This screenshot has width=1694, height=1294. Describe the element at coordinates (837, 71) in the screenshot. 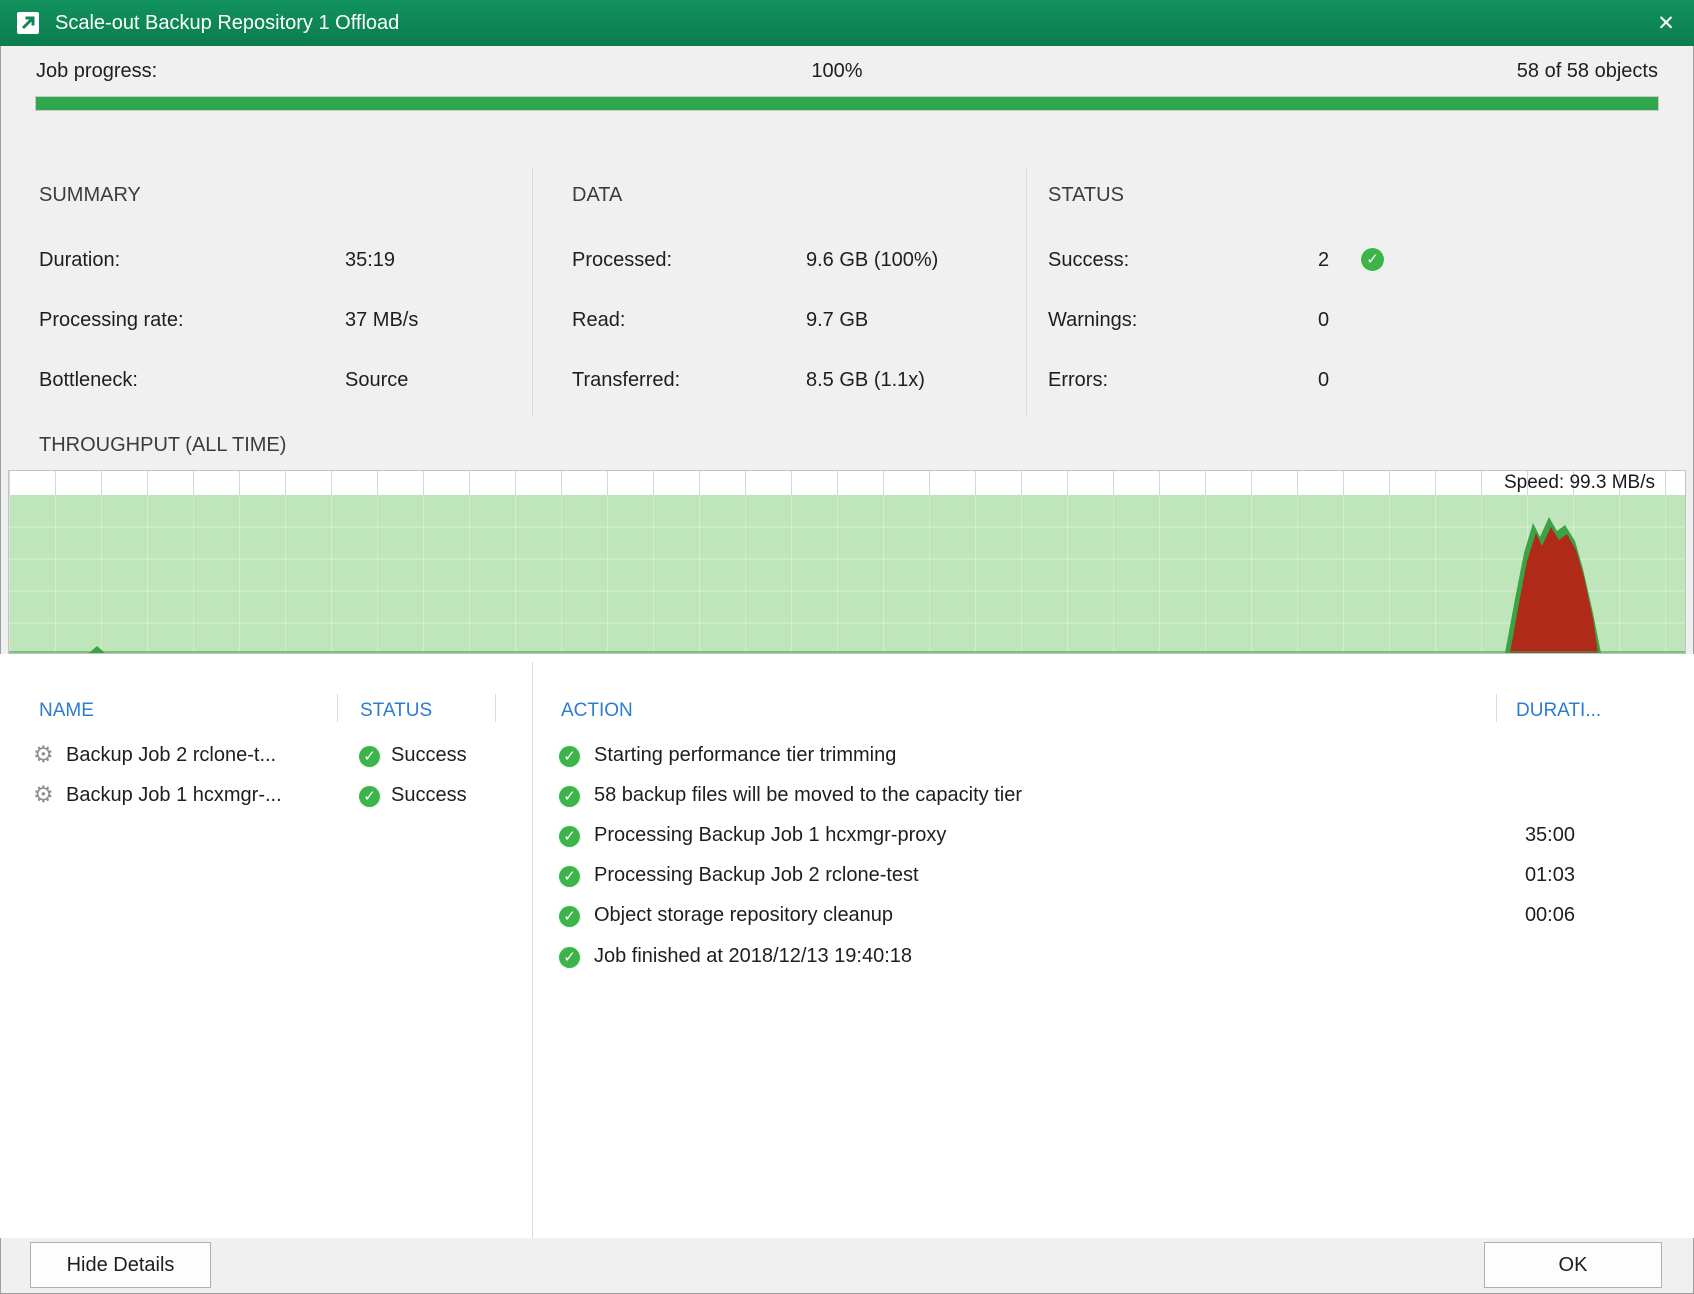

I see `progress-percent: 100%` at that location.